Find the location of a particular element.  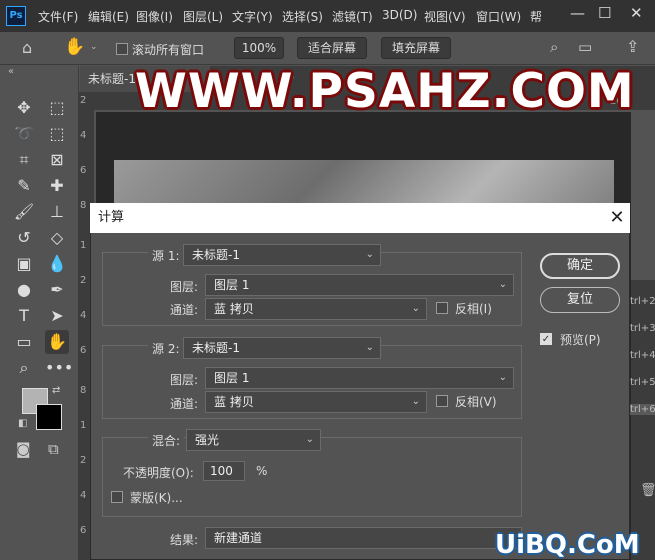

blend-label: 混合: is located at coordinates (166, 440).